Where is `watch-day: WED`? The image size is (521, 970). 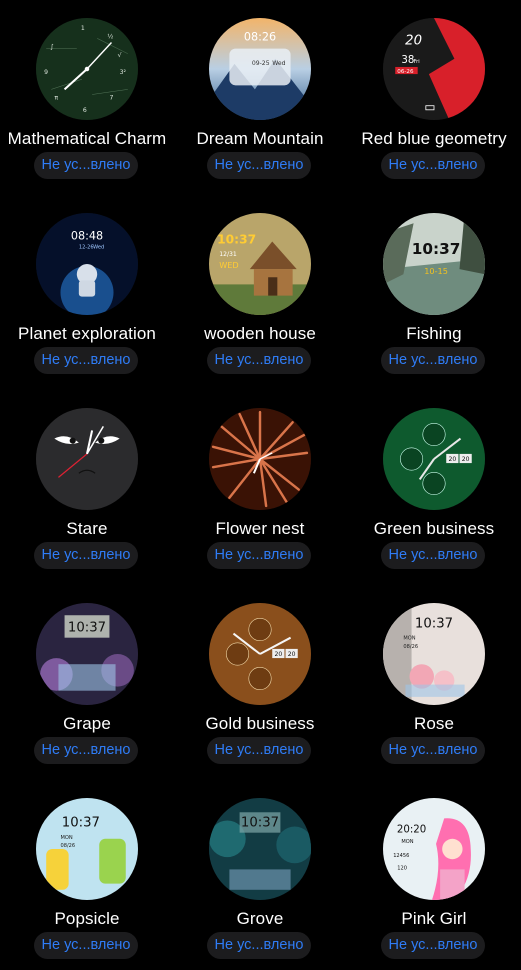 watch-day: WED is located at coordinates (229, 265).